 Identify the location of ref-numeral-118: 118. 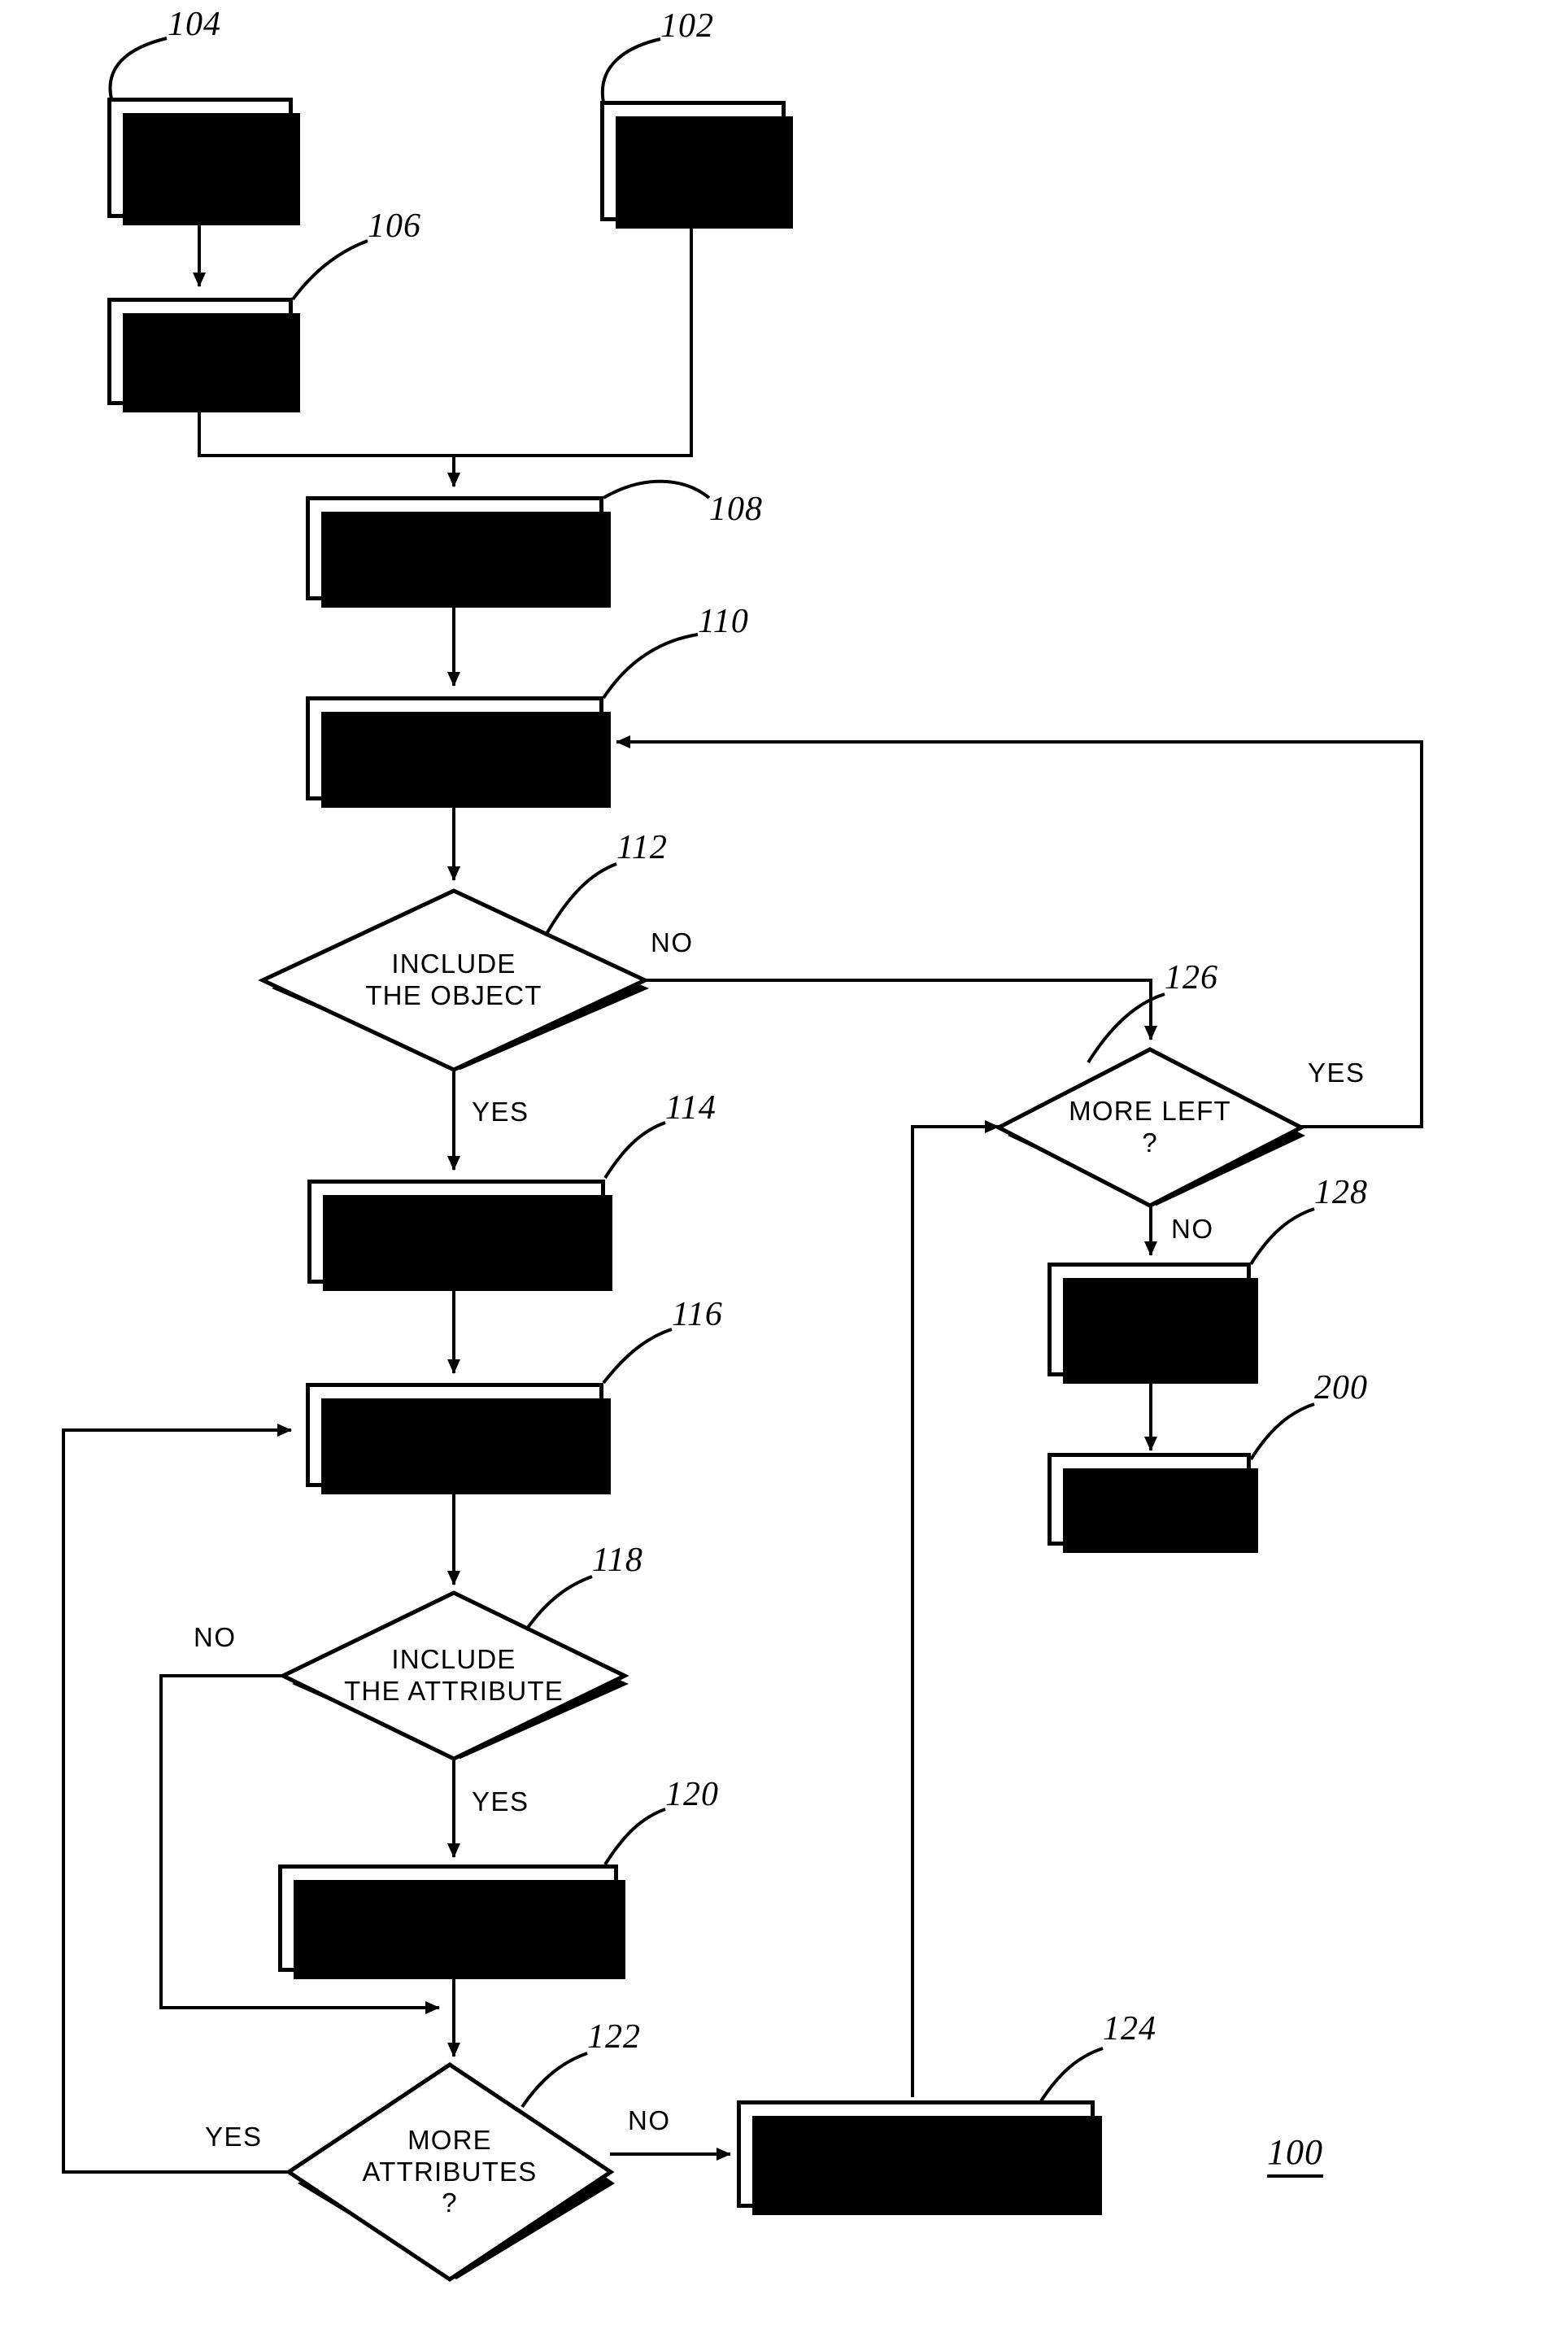
(617, 1560).